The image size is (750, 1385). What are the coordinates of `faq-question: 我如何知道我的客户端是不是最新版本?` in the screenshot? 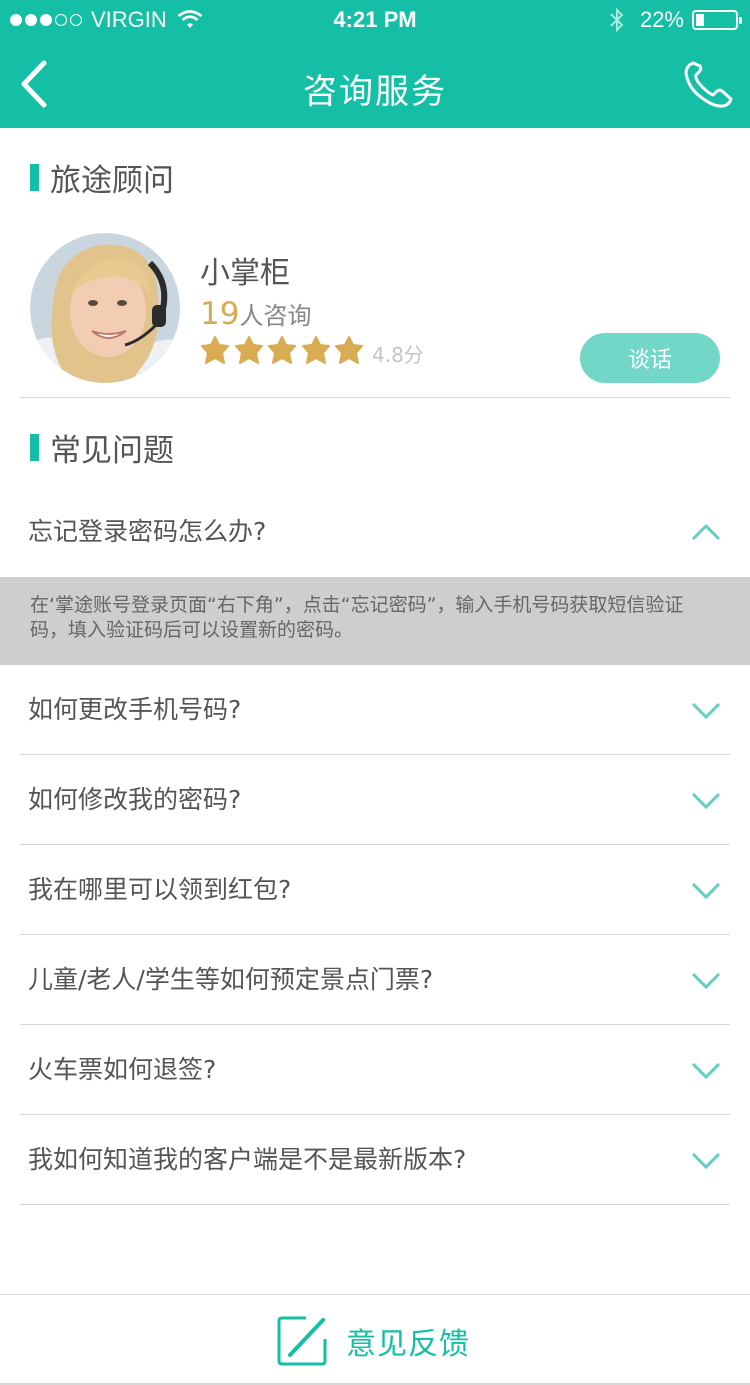 It's located at (247, 1159).